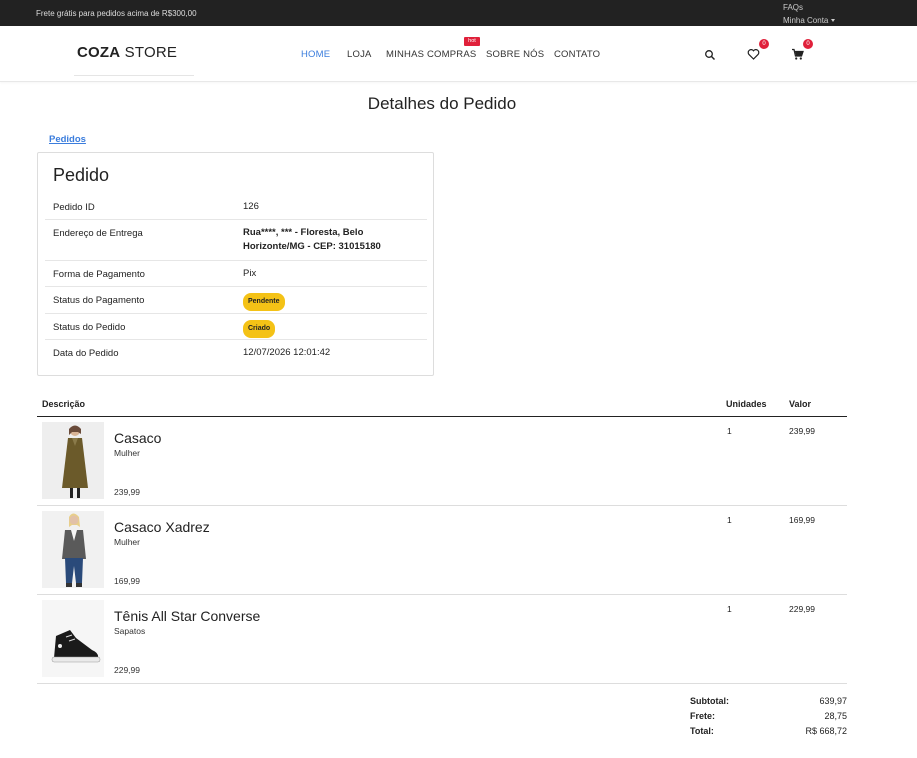 The width and height of the screenshot is (917, 758). Describe the element at coordinates (333, 302) in the screenshot. I see `payment-status-value: Pendente` at that location.